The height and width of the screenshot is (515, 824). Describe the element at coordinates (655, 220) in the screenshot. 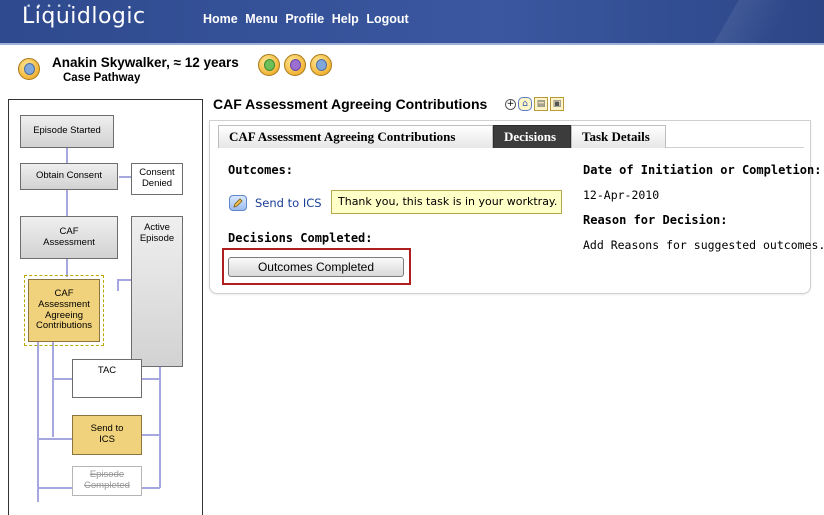

I see `reason-label: Reason for Decision:` at that location.